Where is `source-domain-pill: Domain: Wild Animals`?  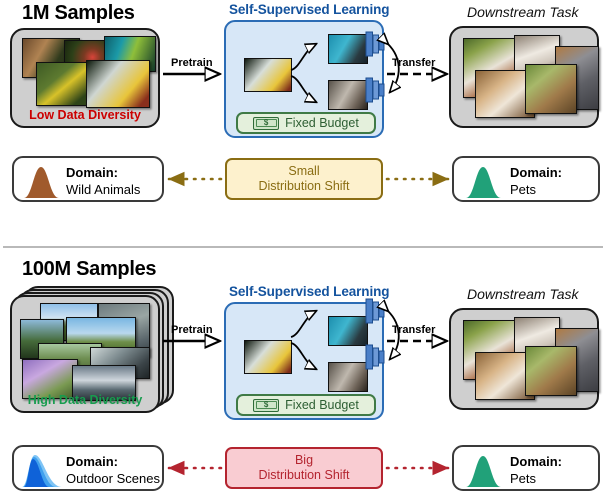
source-domain-pill: Domain: Wild Animals is located at coordinates (88, 179).